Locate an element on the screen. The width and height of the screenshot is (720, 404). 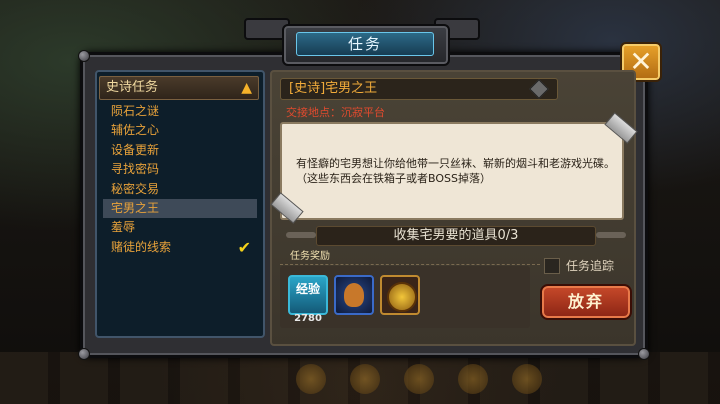
chevron-up-icon: ▲ is located at coordinates (246, 88).